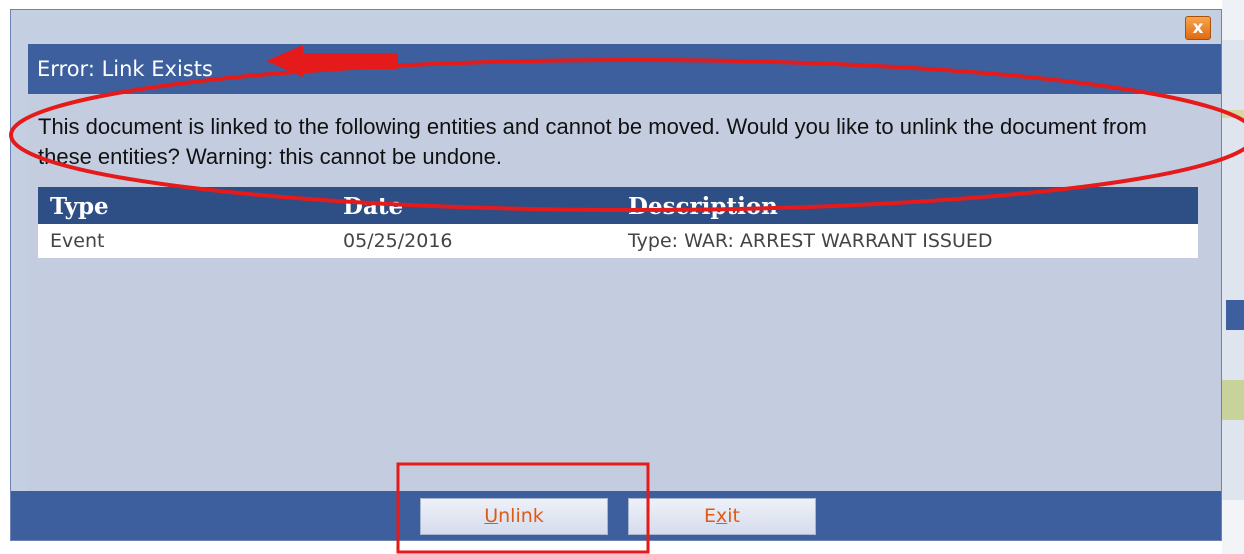  I want to click on exit-accesskey: x, so click(722, 516).